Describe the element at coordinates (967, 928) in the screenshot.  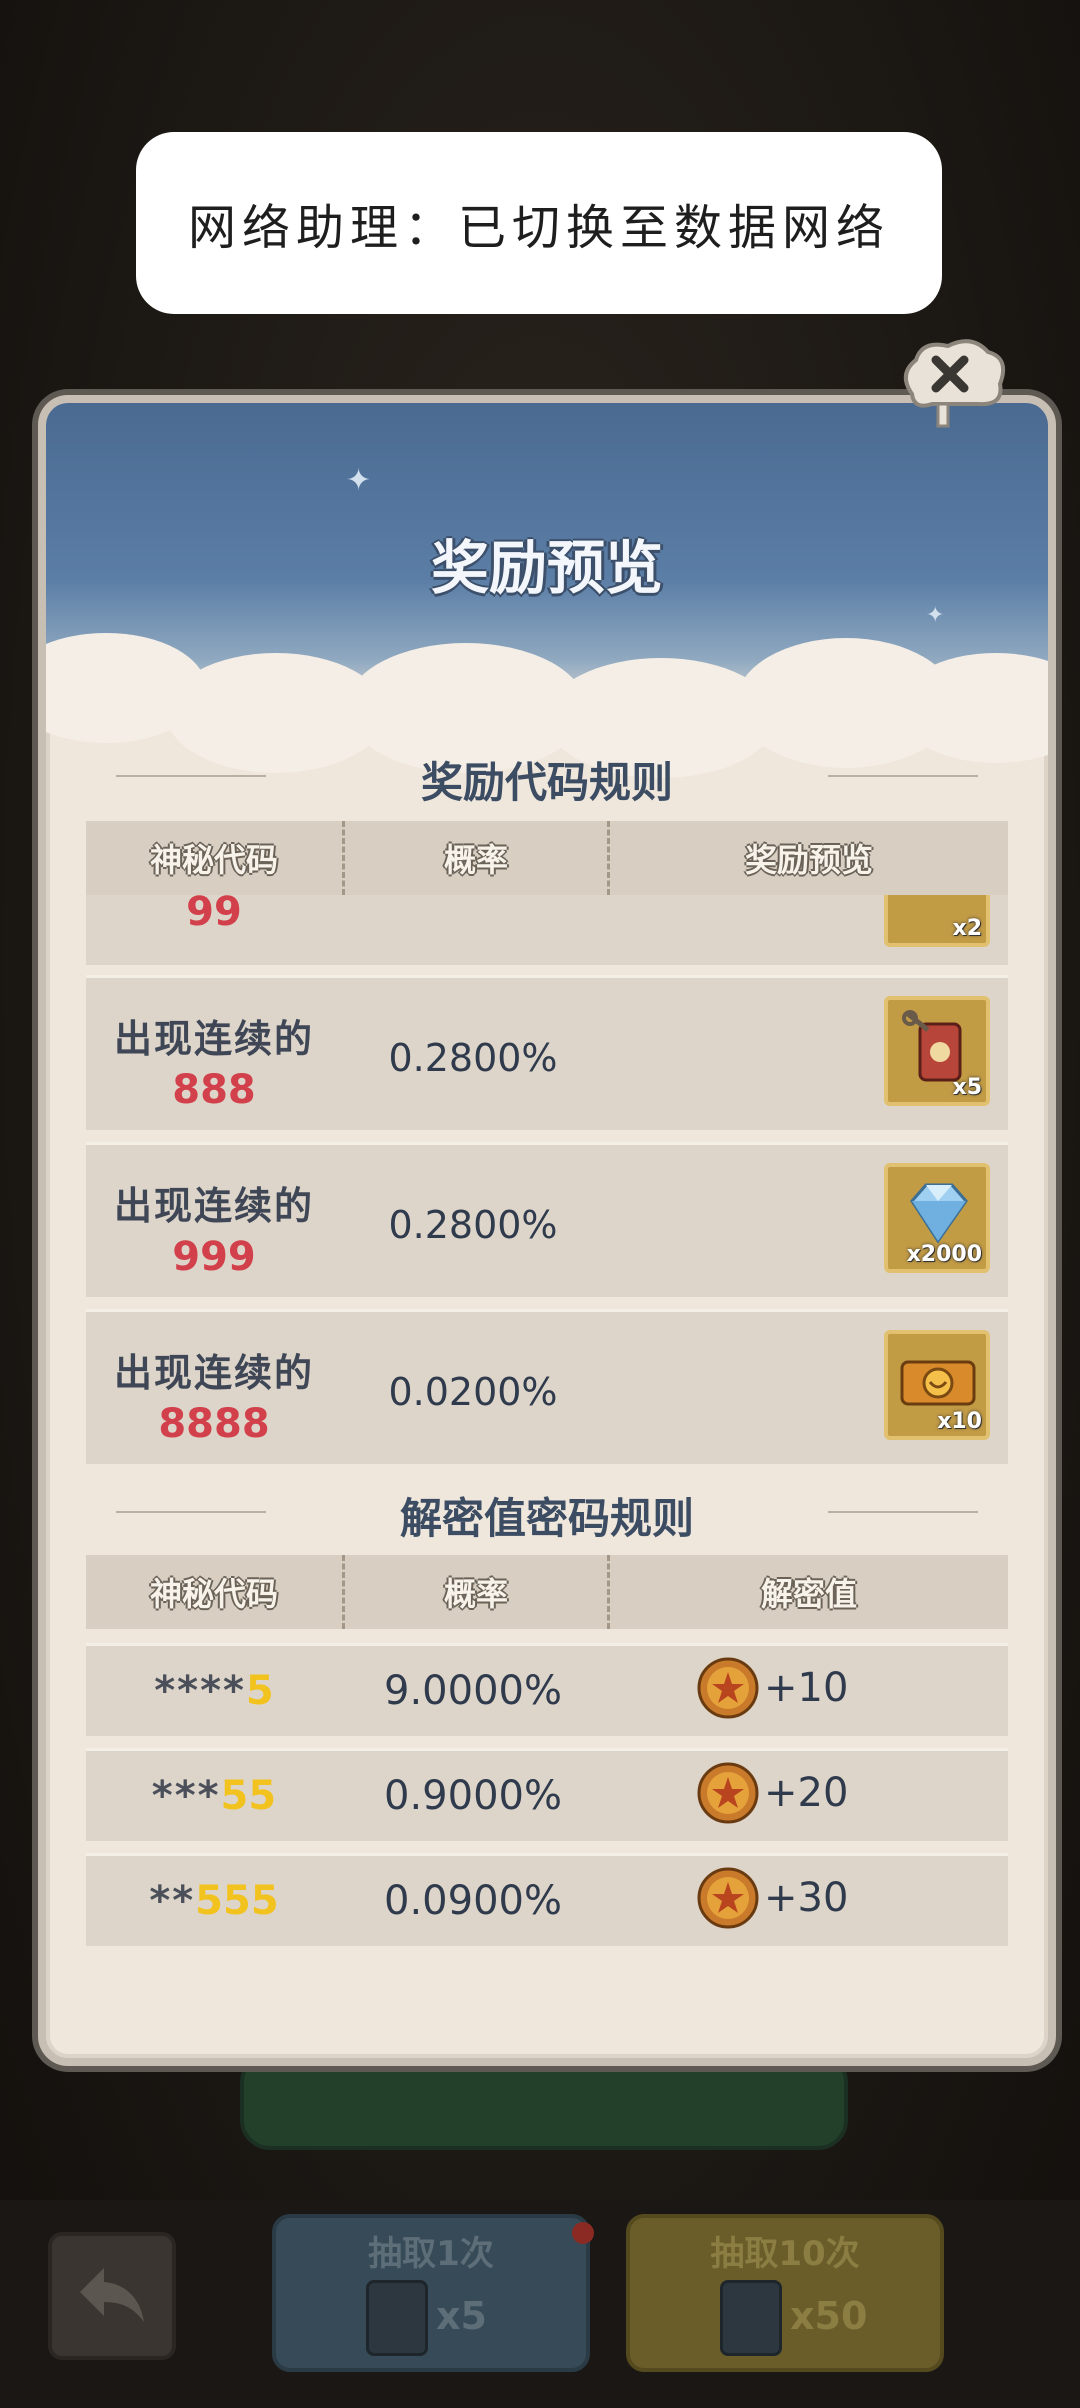
I see `reward-quantity: x2` at that location.